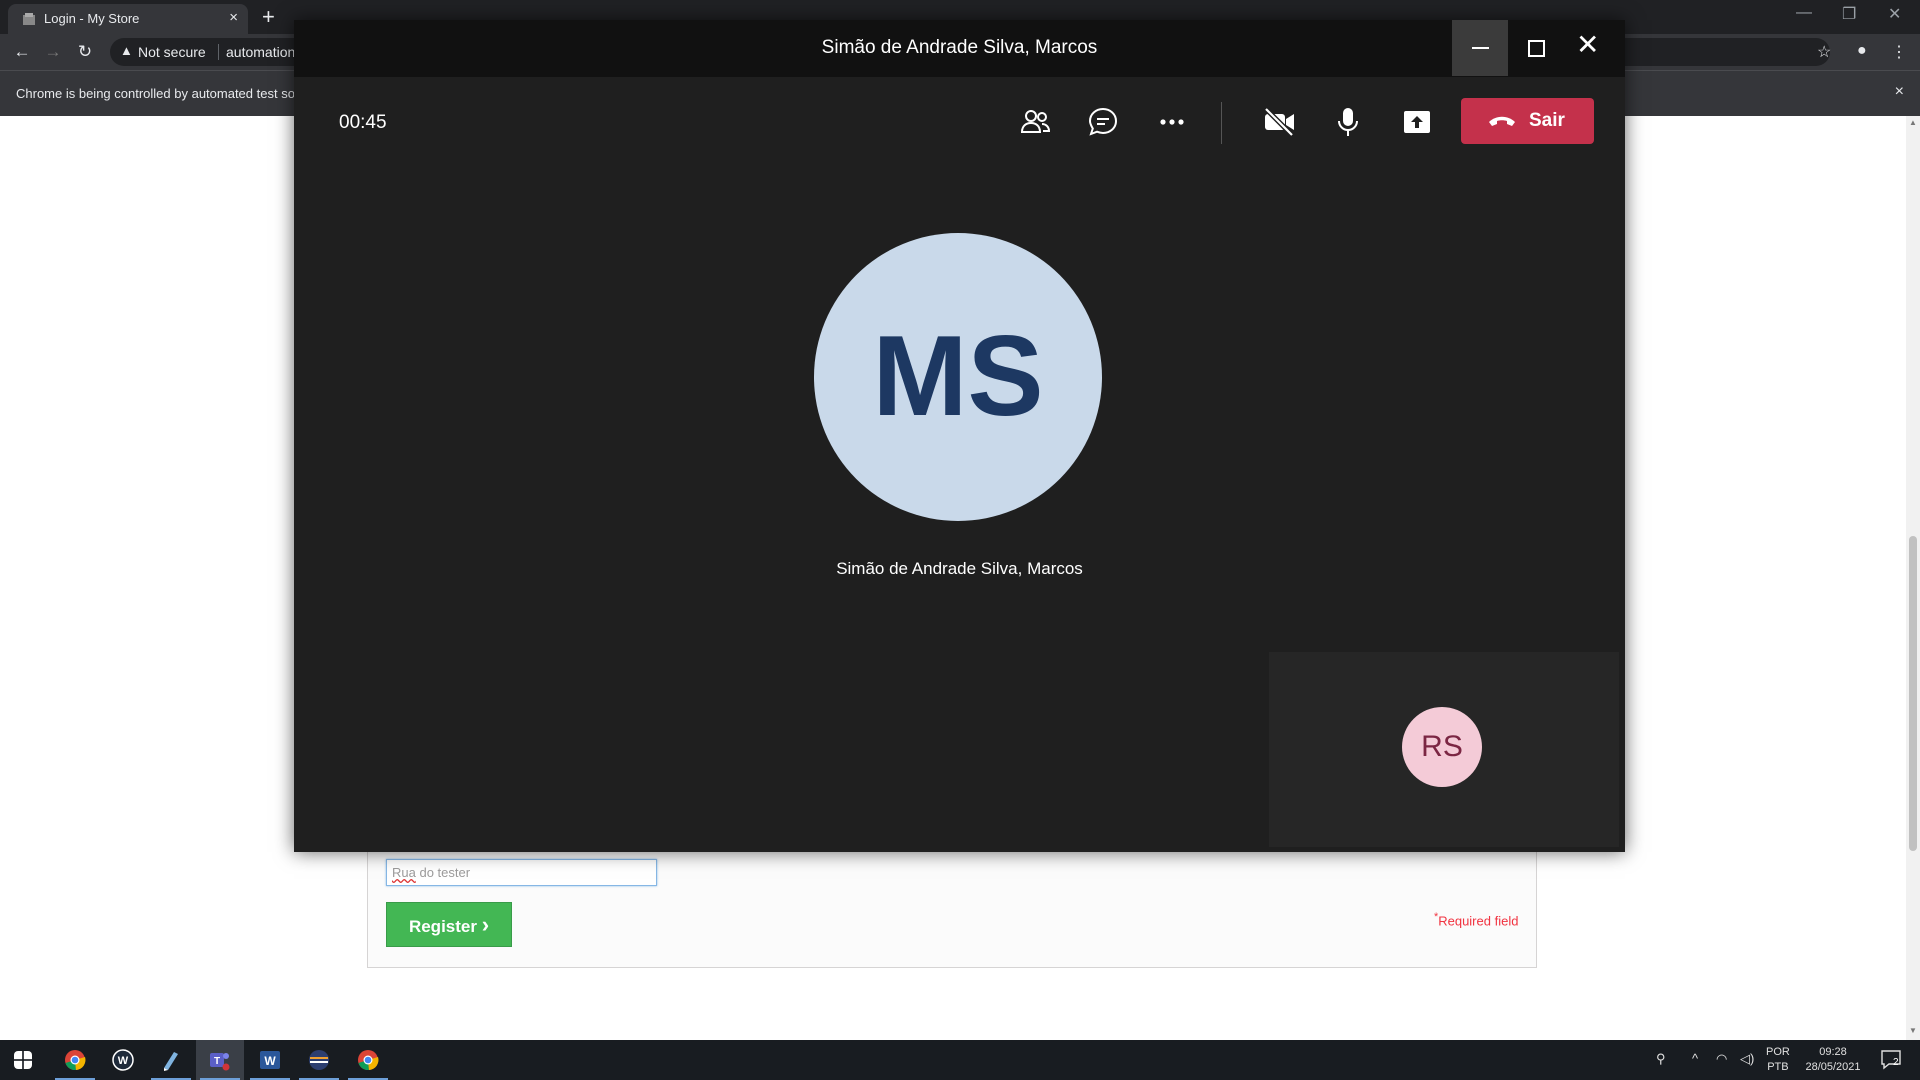 Image resolution: width=1920 pixels, height=1080 pixels. Describe the element at coordinates (1747, 1059) in the screenshot. I see `volume-icon: ◁)` at that location.